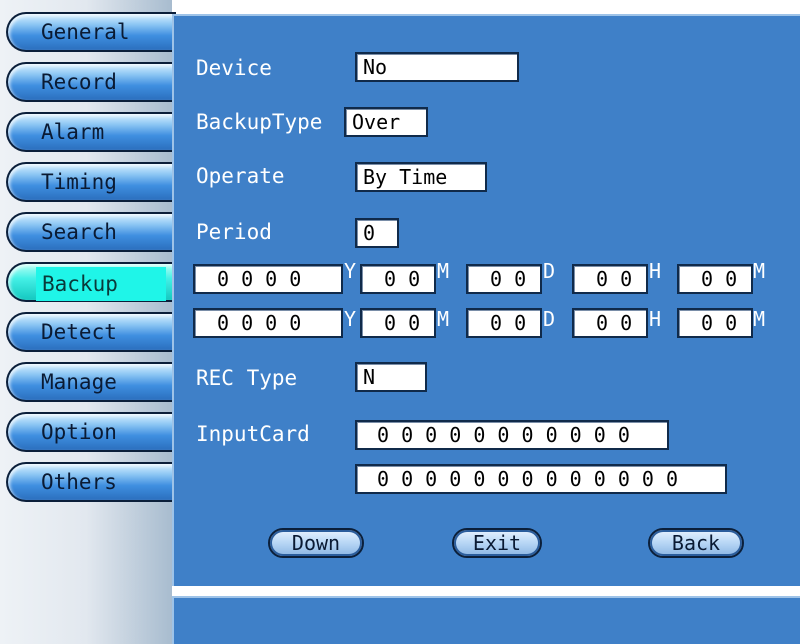 The width and height of the screenshot is (800, 644). I want to click on end-year-field: 0 0 0 0, so click(268, 323).